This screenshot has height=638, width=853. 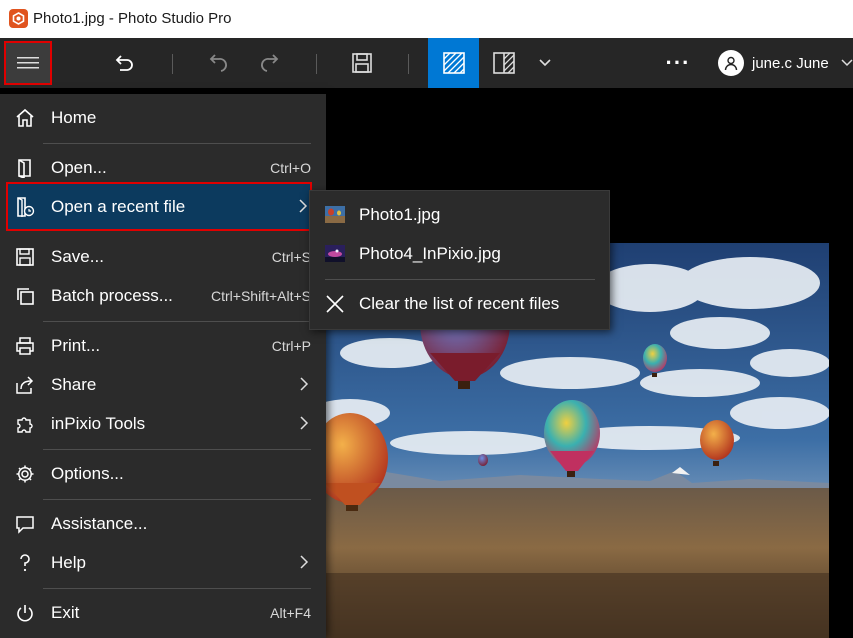 I want to click on menu-item-label: Exit, so click(x=65, y=612).